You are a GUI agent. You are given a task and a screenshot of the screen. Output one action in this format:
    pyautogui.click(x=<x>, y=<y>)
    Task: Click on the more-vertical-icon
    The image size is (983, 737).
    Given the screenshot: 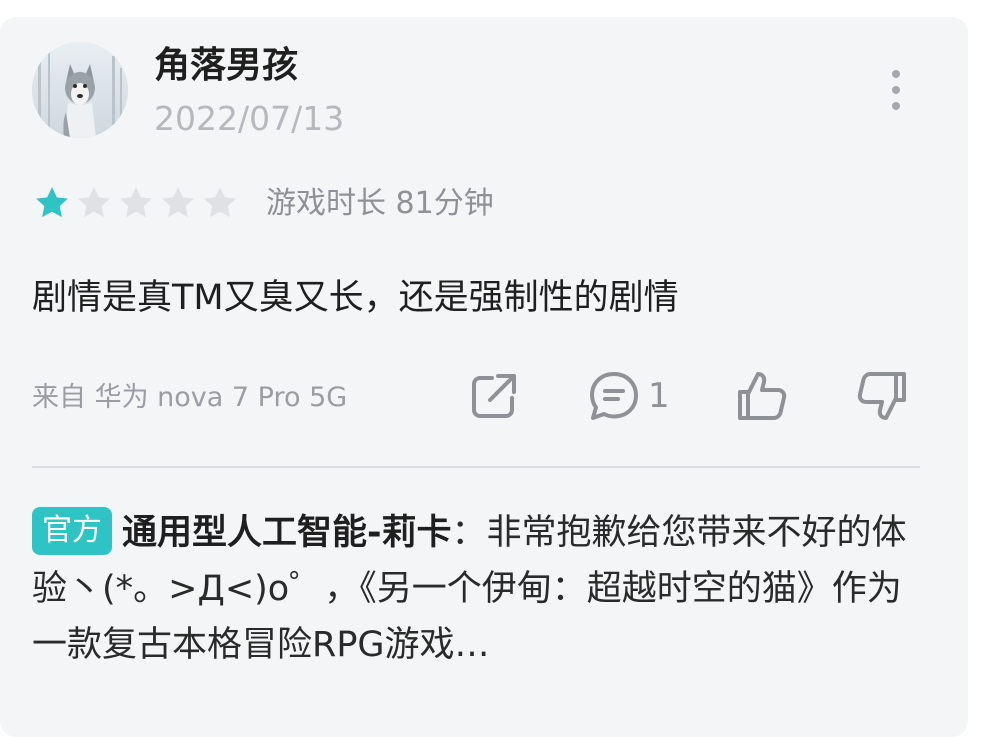 What is the action you would take?
    pyautogui.click(x=896, y=90)
    